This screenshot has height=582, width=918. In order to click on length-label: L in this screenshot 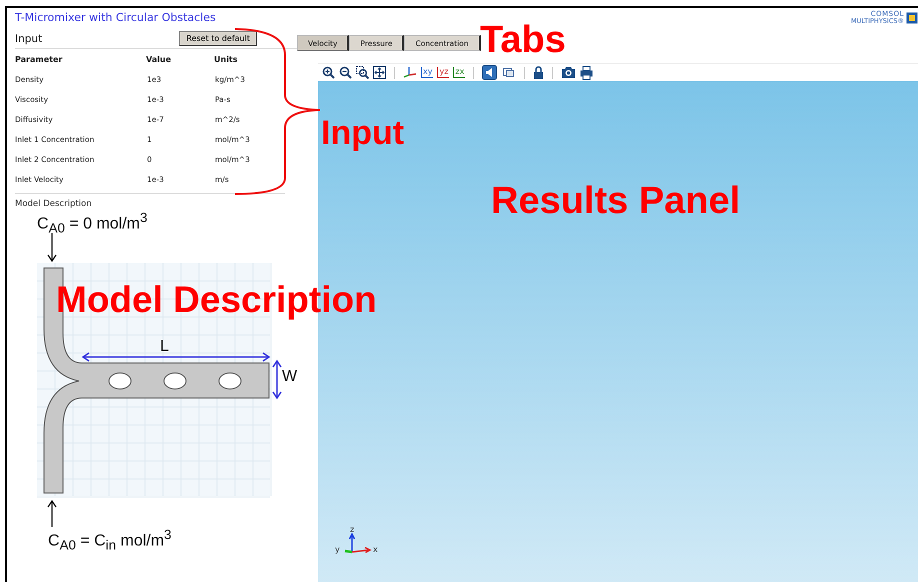, I will do `click(164, 347)`.